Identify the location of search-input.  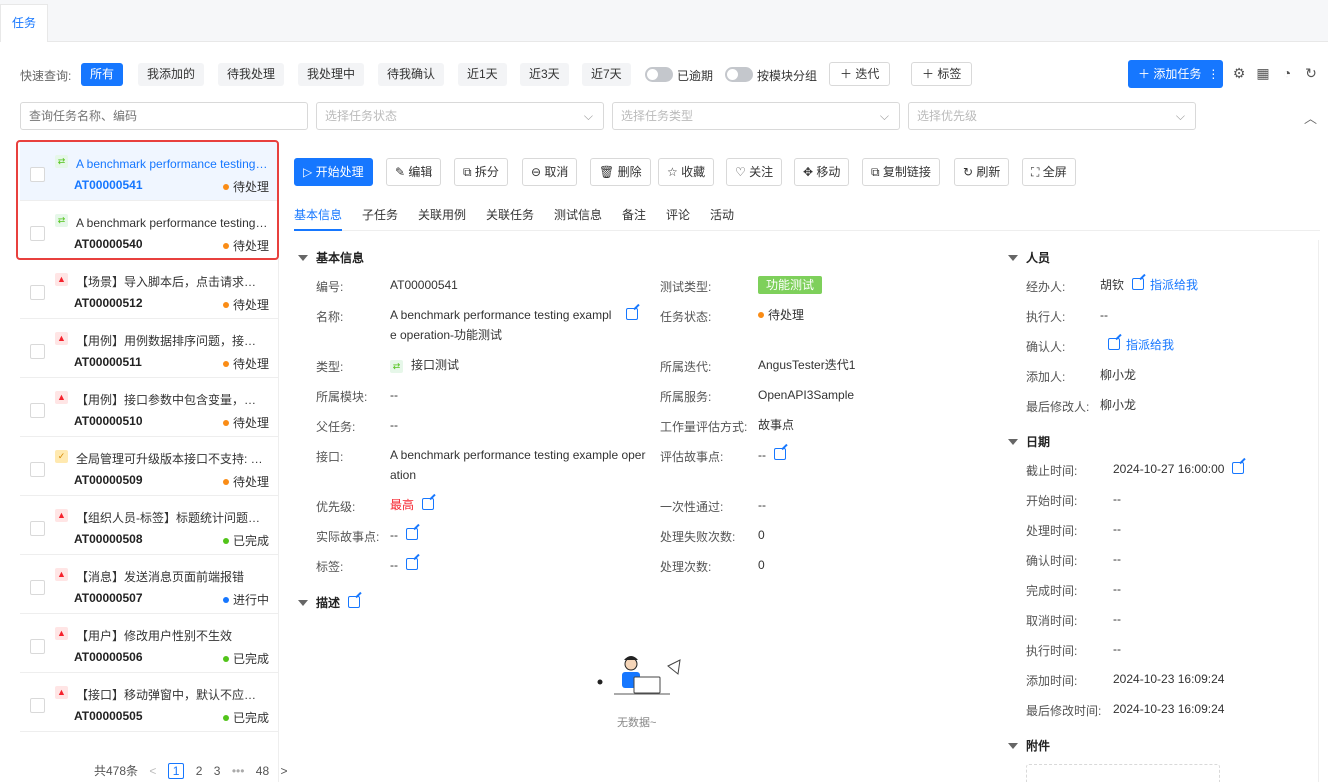
(164, 116).